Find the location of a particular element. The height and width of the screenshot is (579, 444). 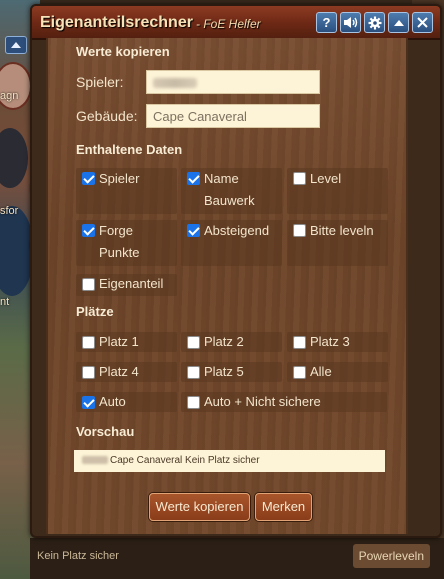

gear-icon is located at coordinates (374, 22).